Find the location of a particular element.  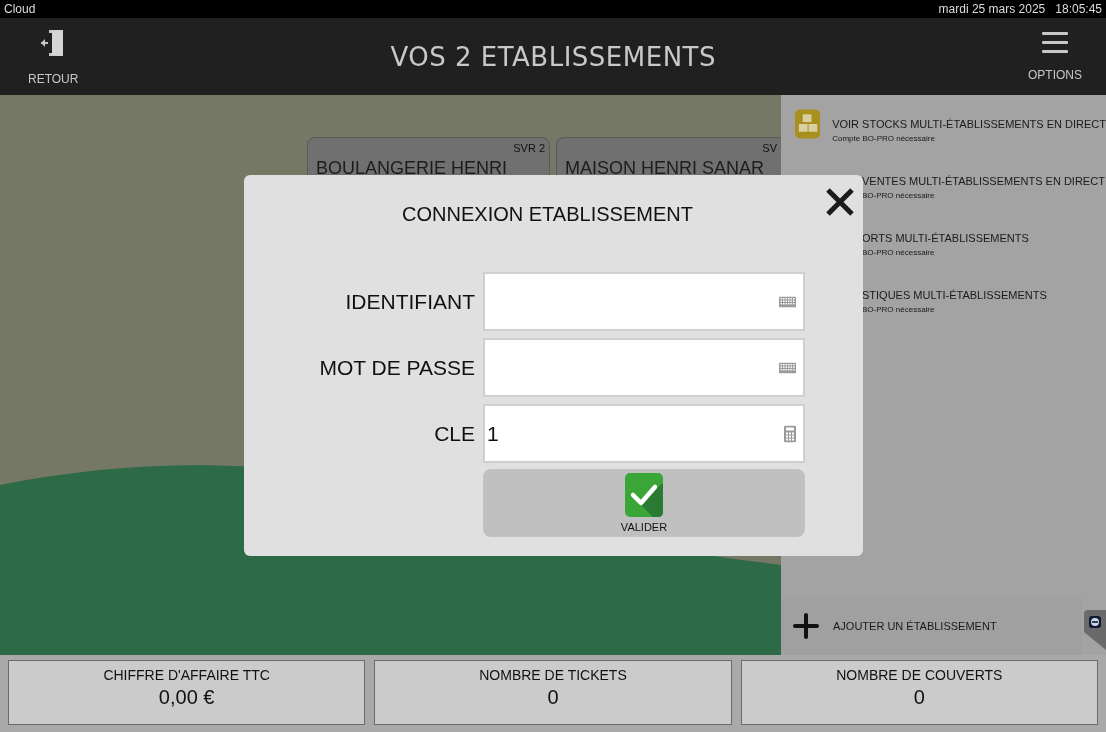

dialog-title: CONNEXION ETABLISSEMENT is located at coordinates (547, 214).